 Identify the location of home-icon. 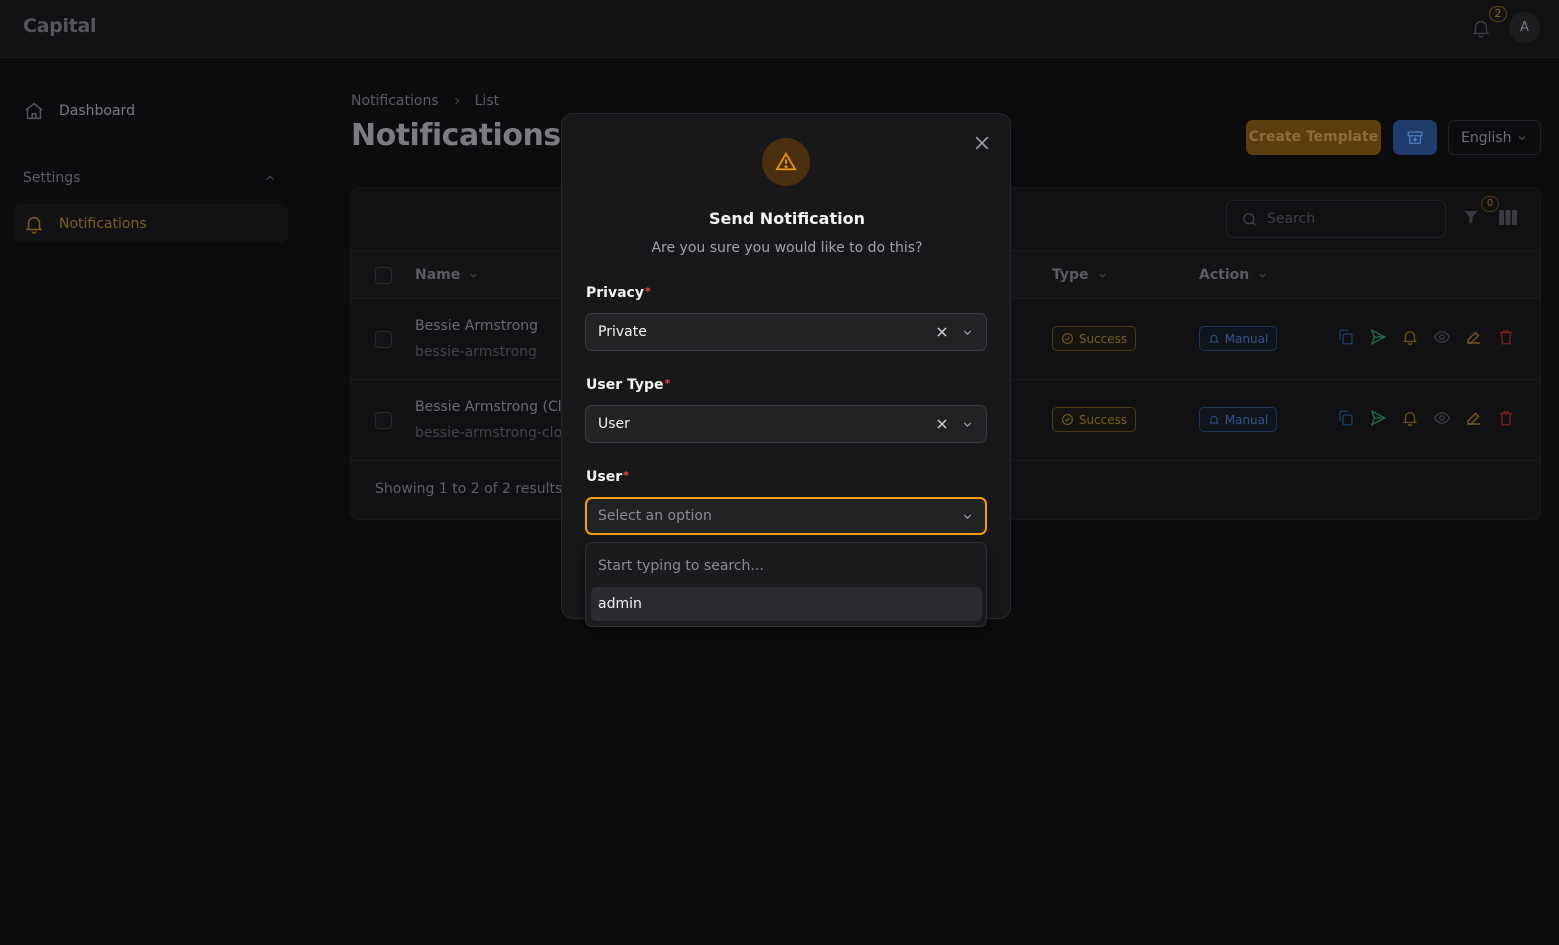
(34, 111).